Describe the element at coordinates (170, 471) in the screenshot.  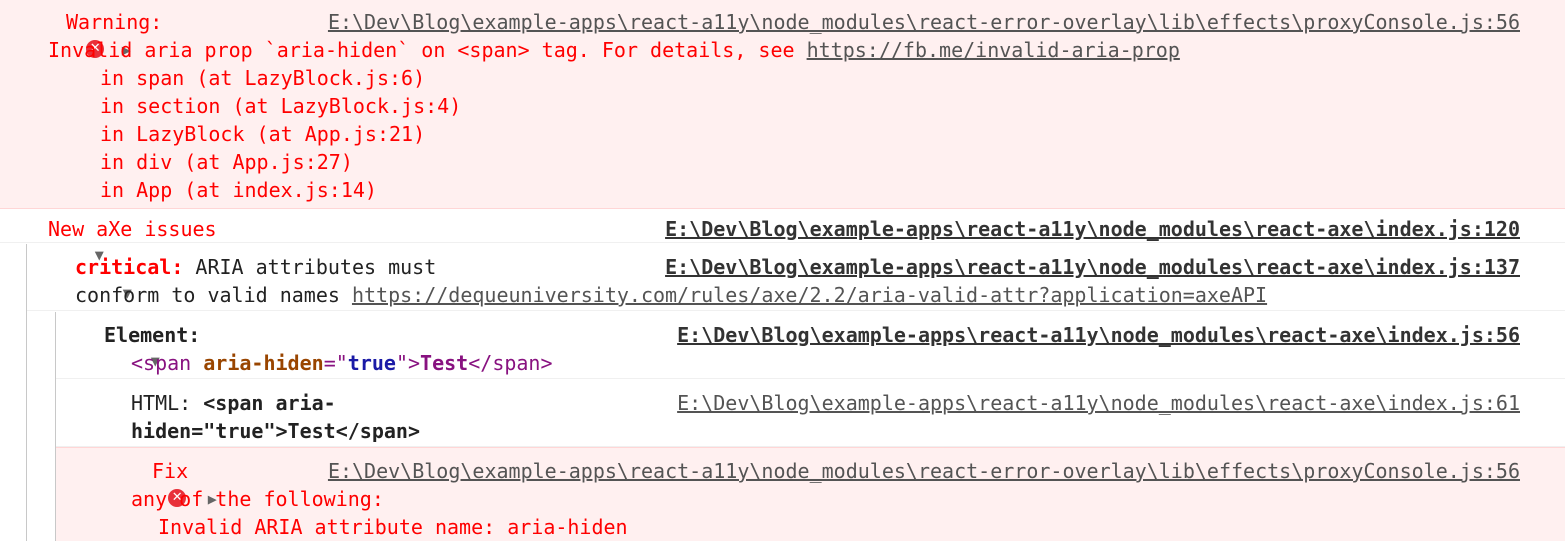
I see `fix-label: Fix` at that location.